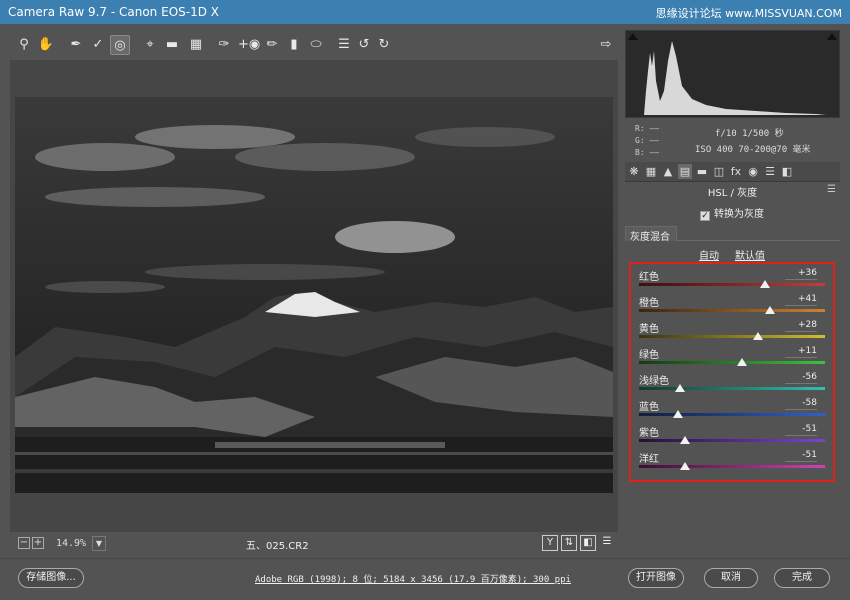 The height and width of the screenshot is (600, 850). I want to click on slider-value: +36, so click(801, 274).